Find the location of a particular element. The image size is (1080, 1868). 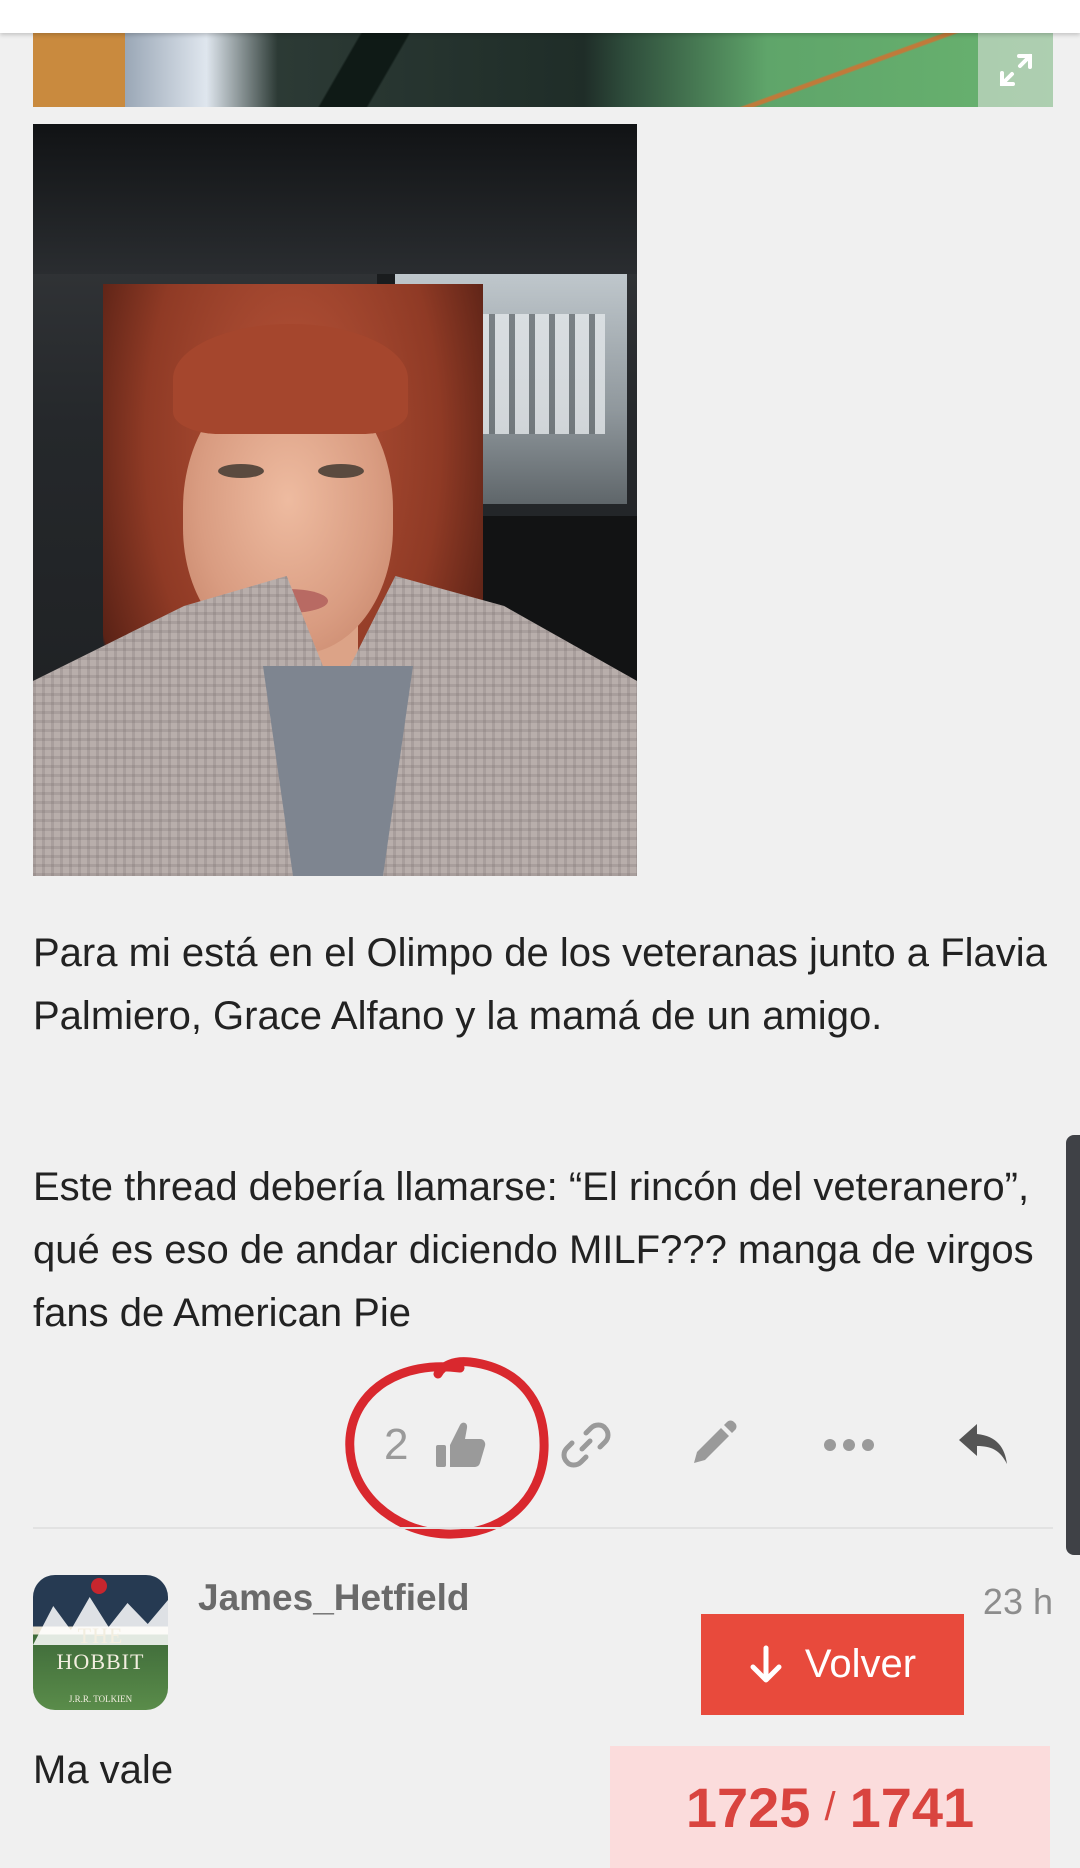

user-avatar: THE HOBBIT J.R.R. TOLKIEN is located at coordinates (100, 1642).